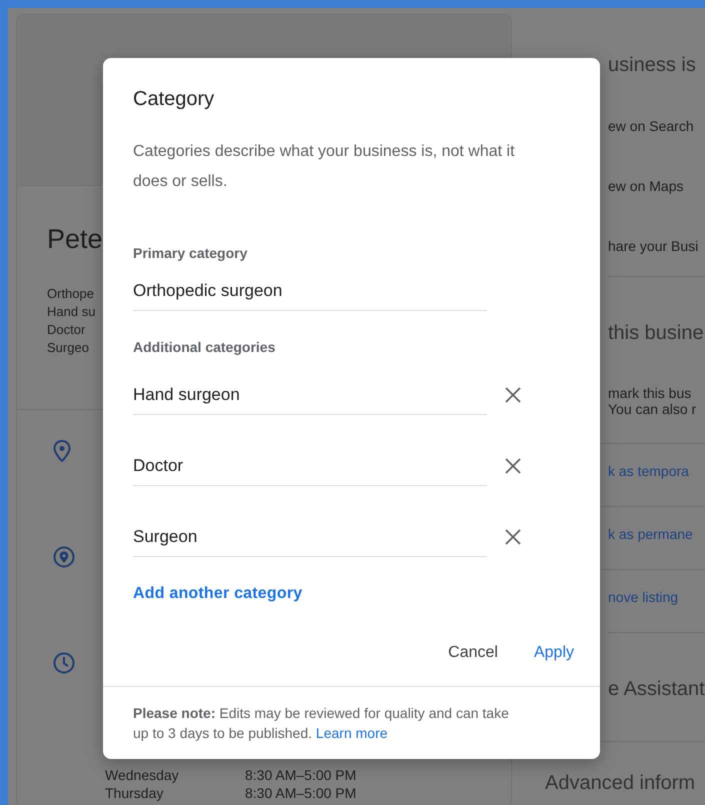  Describe the element at coordinates (62, 451) in the screenshot. I see `location-pin-icon` at that location.